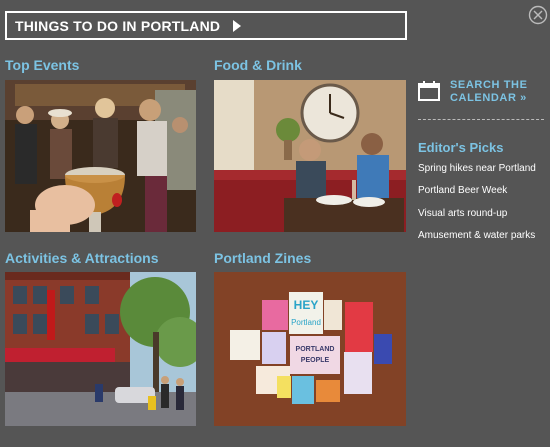 This screenshot has height=447, width=550. I want to click on header-title: THINGS TO DO IN PORTLAND, so click(118, 25).